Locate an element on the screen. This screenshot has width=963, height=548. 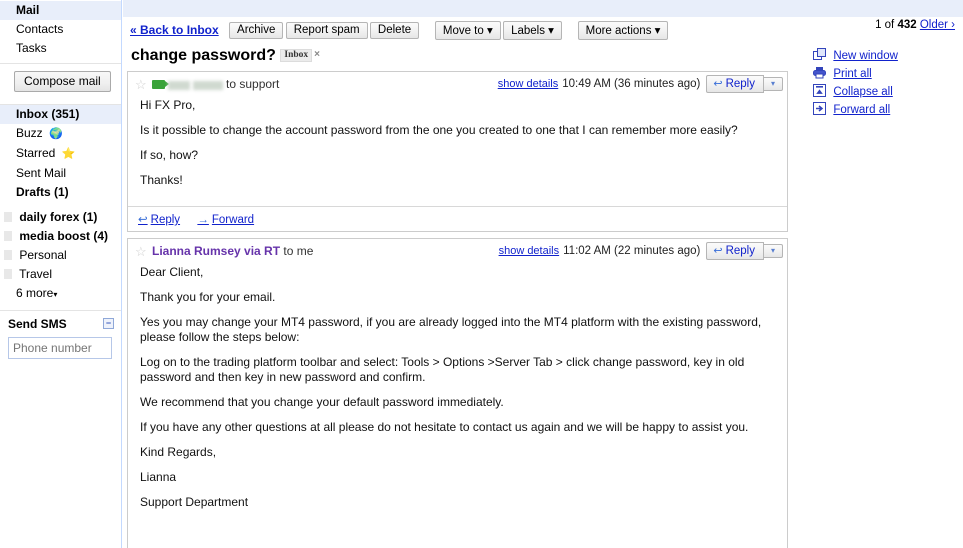
sidebar-app-contacts: Contacts is located at coordinates (60, 29).